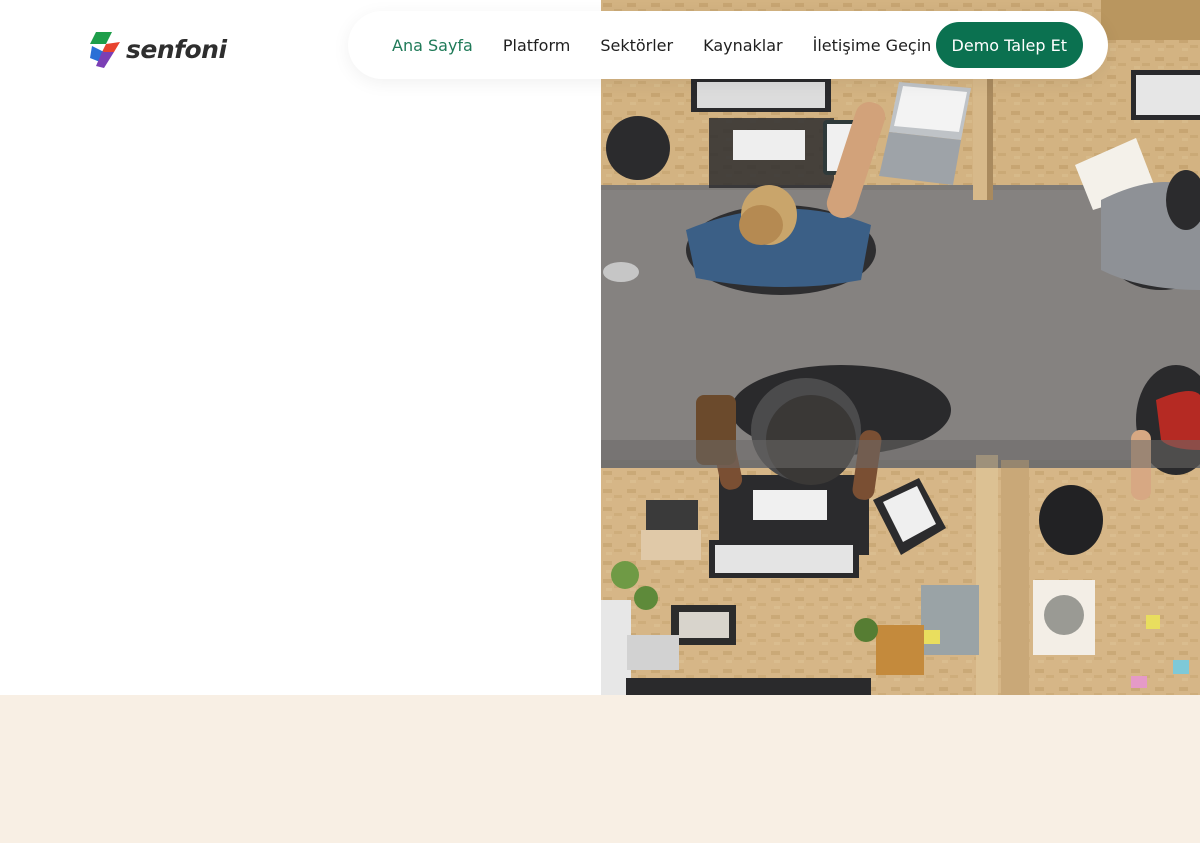 The image size is (1200, 843). What do you see at coordinates (872, 45) in the screenshot?
I see `nav-item-contact: İletişime Geçin` at bounding box center [872, 45].